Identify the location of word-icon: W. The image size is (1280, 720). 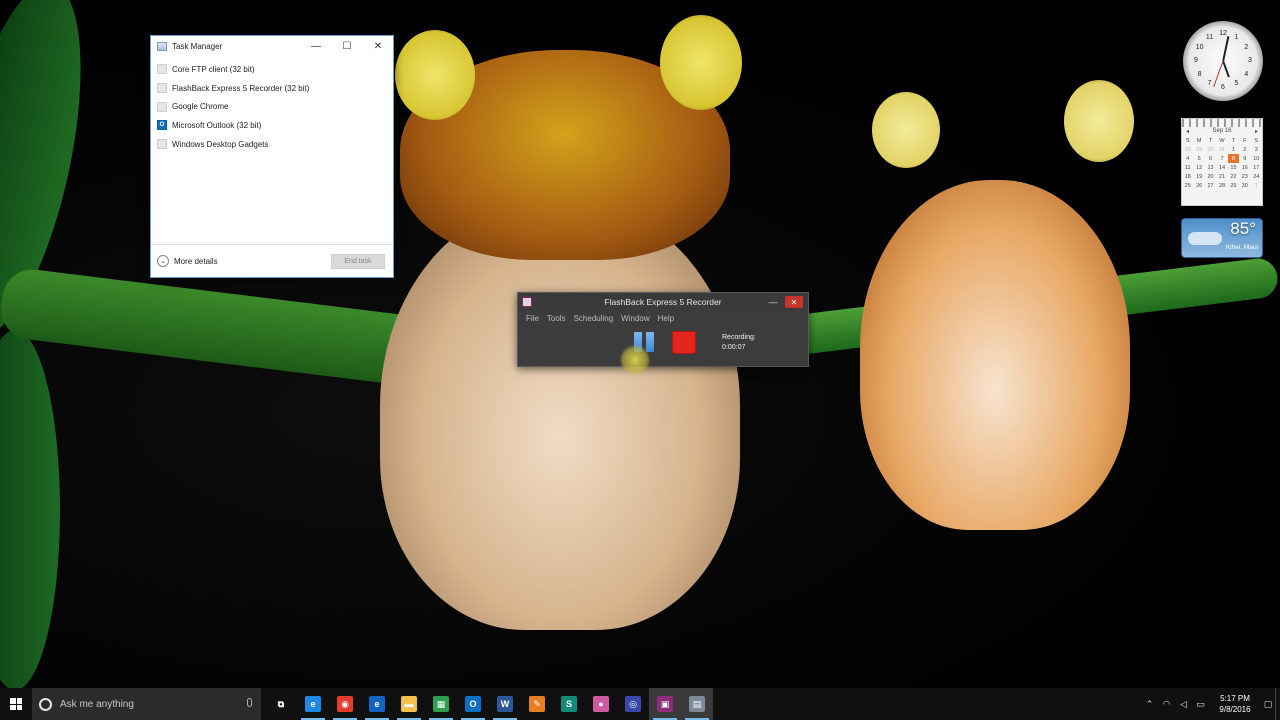
(505, 704).